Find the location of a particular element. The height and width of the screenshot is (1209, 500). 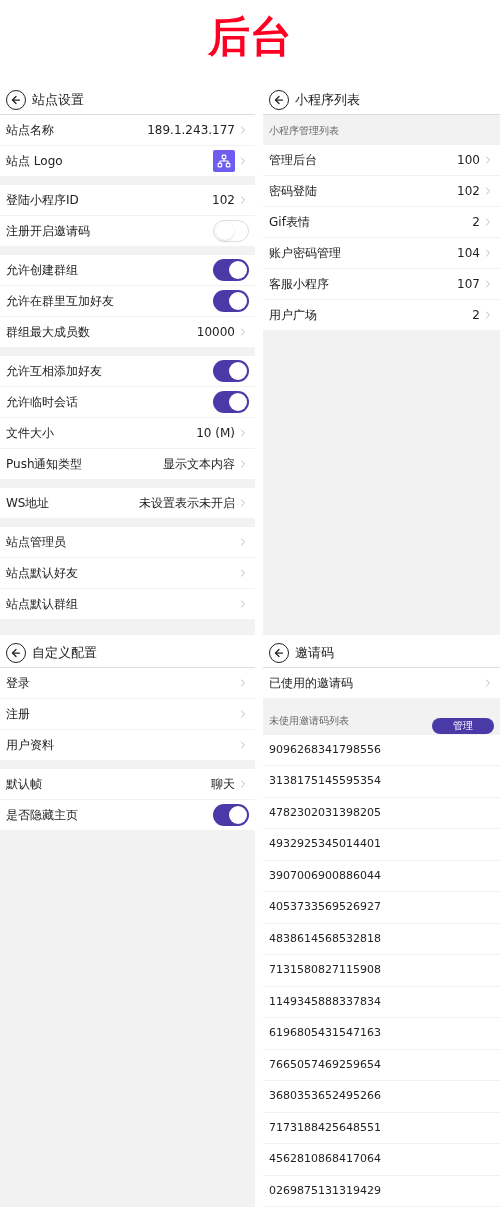

setting-label: 允许在群里互加好友 is located at coordinates (60, 301).